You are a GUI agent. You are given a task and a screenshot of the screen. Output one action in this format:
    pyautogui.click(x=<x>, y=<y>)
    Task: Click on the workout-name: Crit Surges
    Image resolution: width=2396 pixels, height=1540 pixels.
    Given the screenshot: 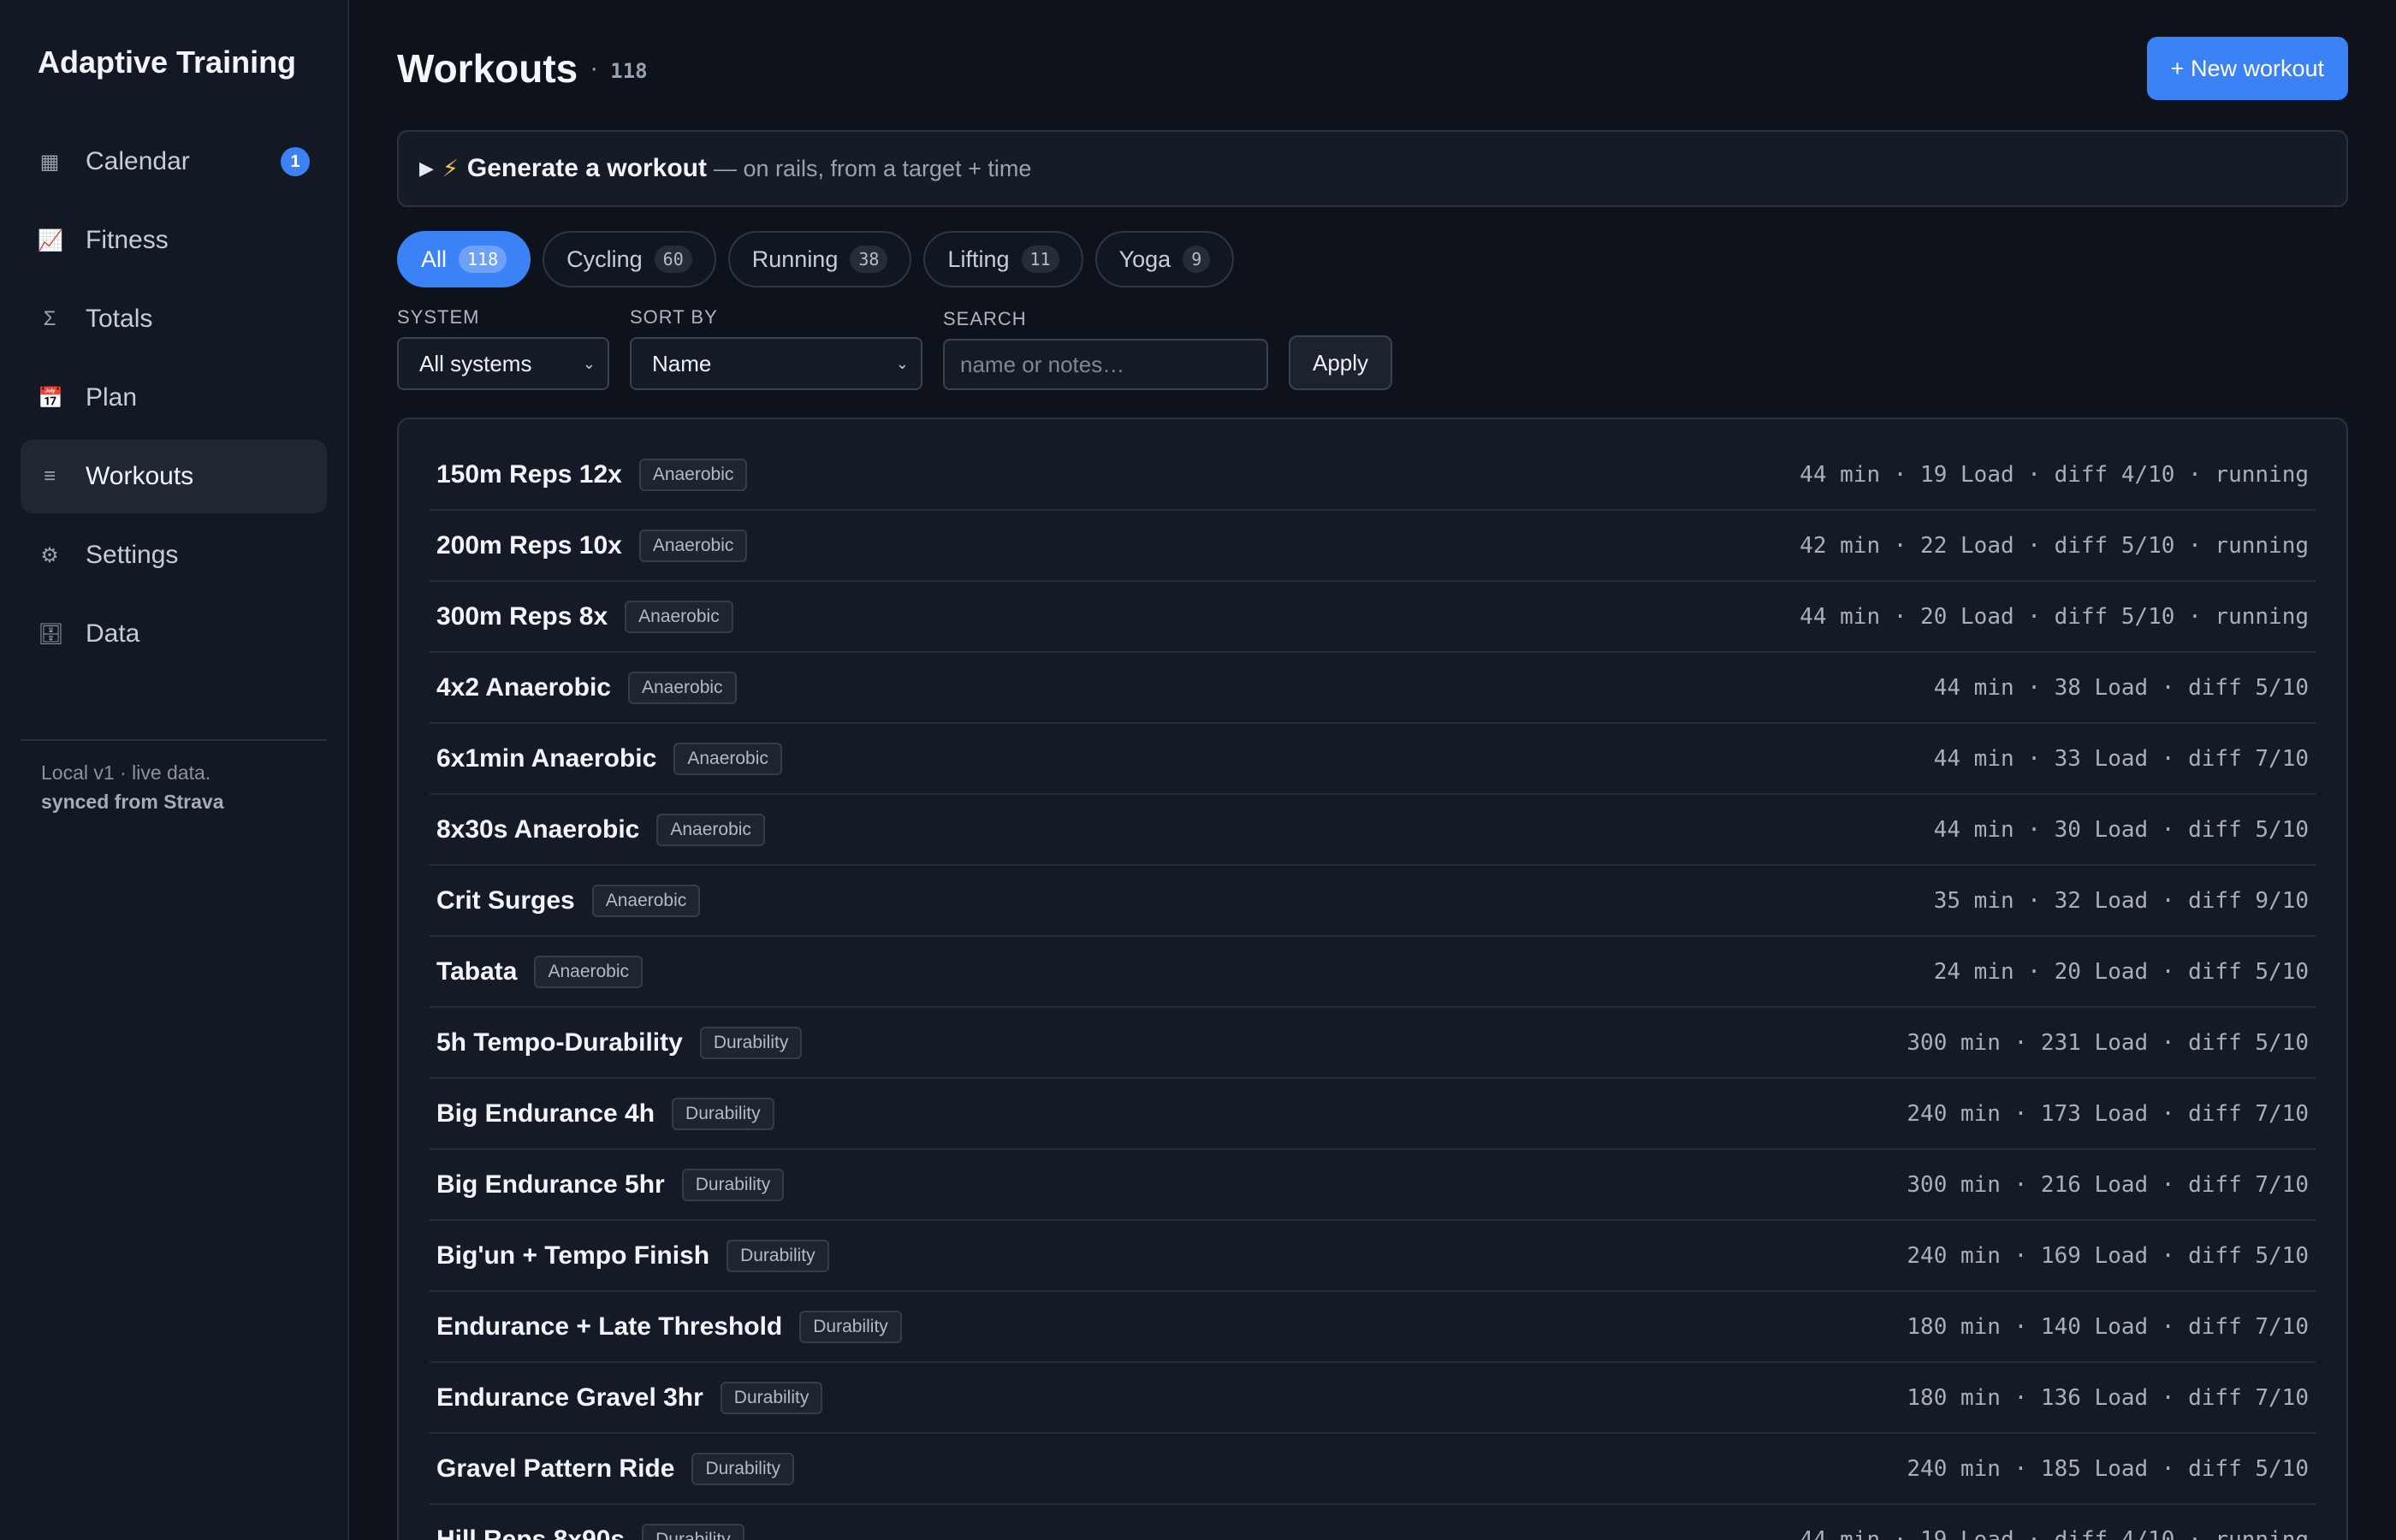 What is the action you would take?
    pyautogui.click(x=506, y=900)
    